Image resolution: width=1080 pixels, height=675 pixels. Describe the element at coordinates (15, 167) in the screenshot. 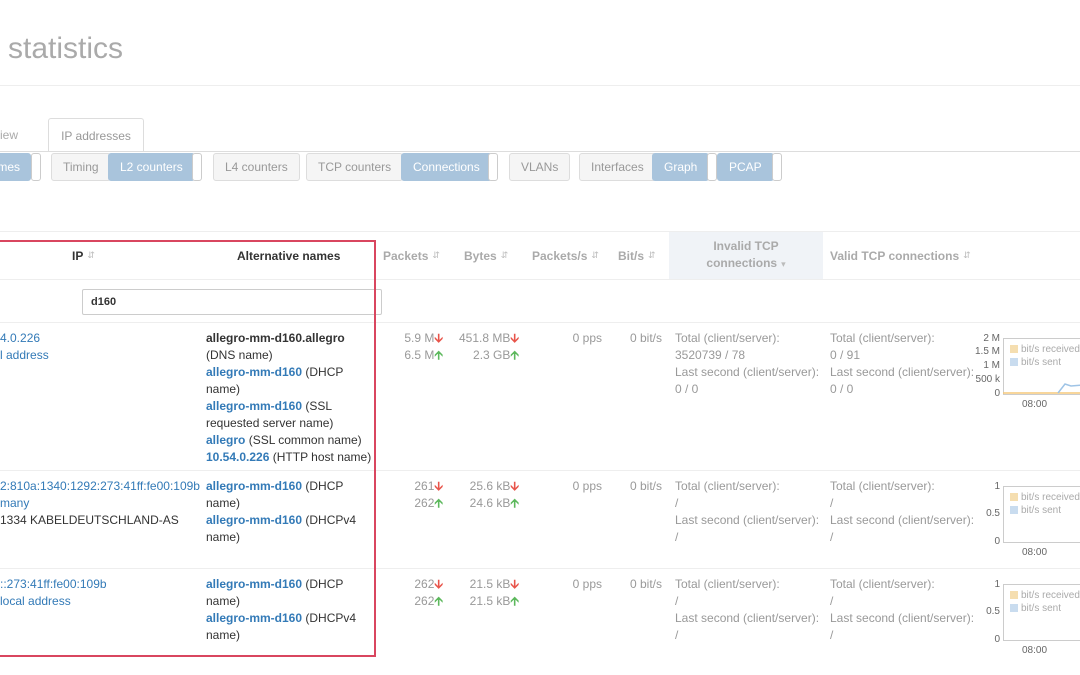

I see `toggle-names-button: mes` at that location.